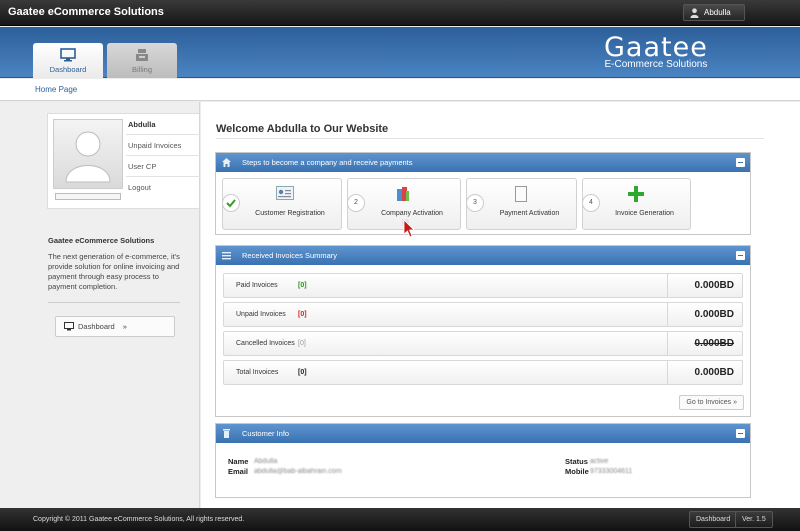  I want to click on brand-logo: Gaatee E-Commerce Solutions, so click(656, 51).